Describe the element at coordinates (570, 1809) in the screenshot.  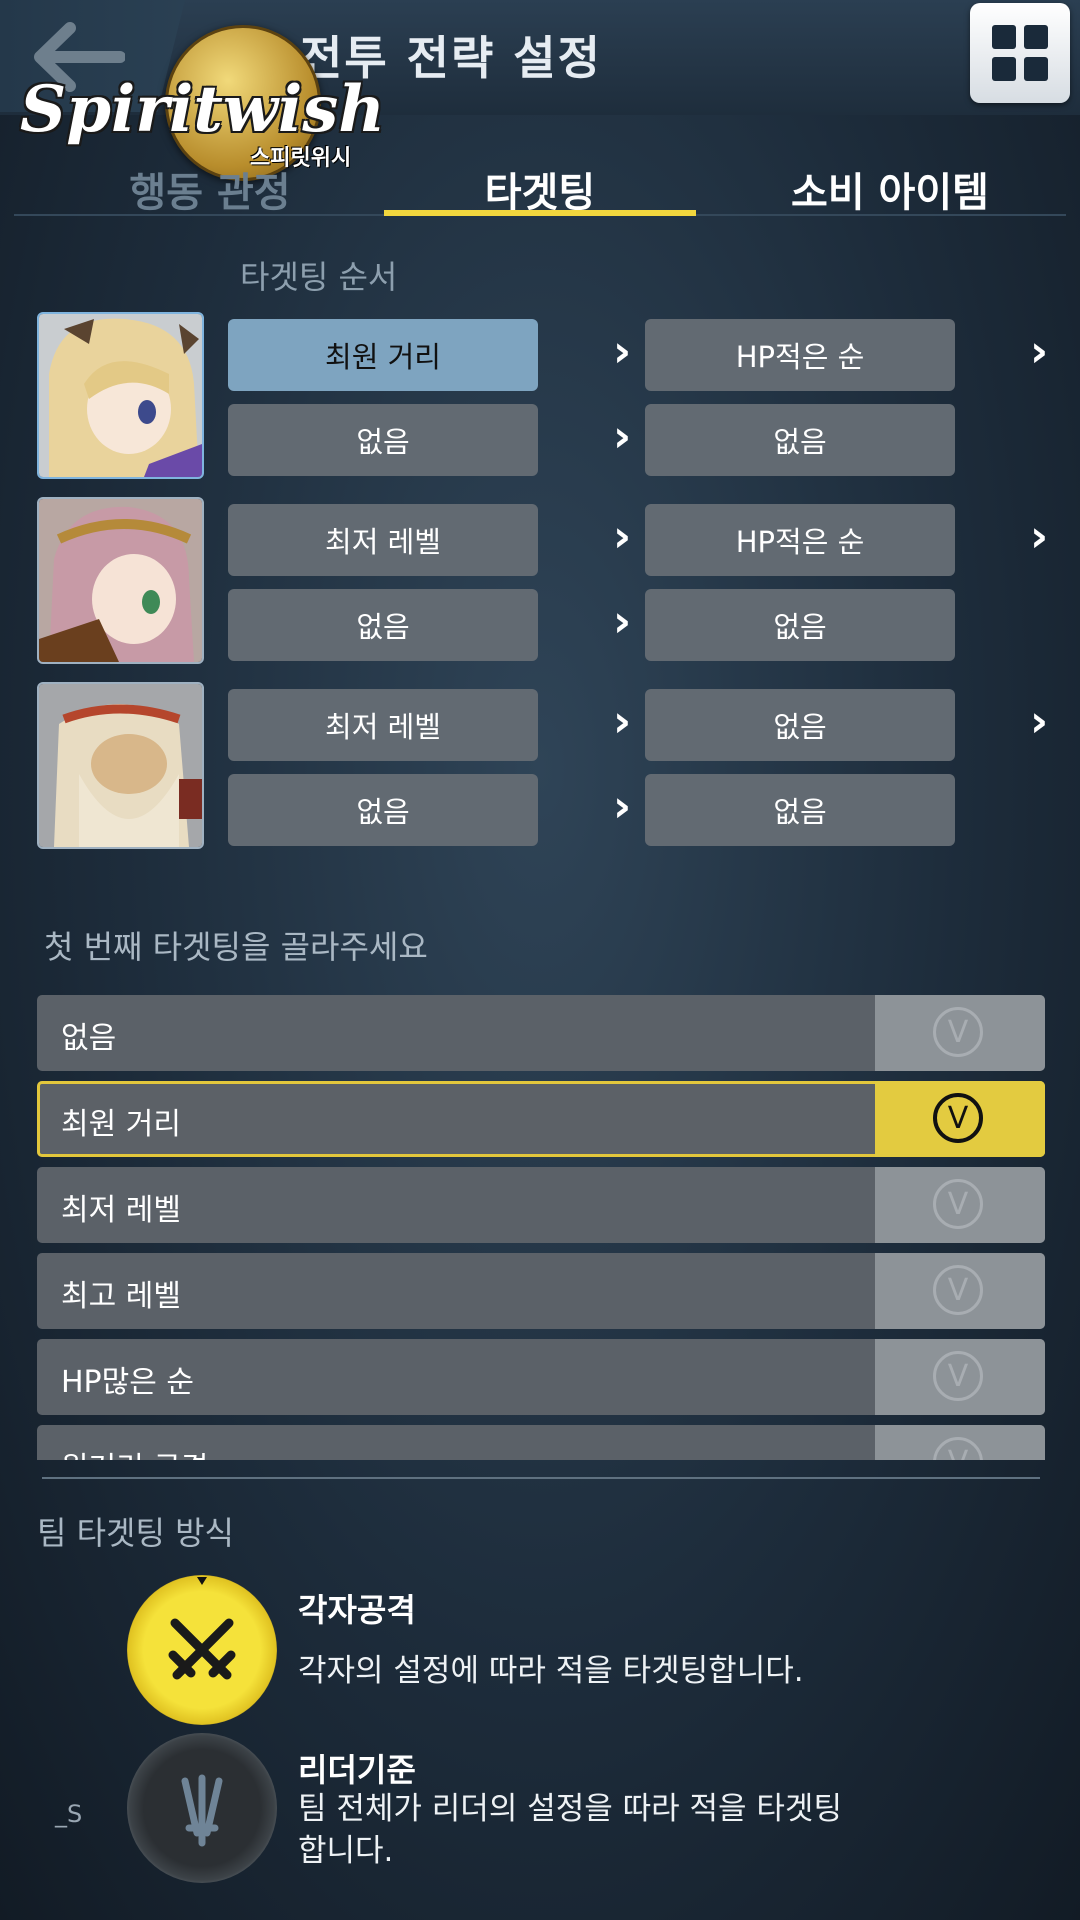
I see `mode-leader-desc-line1: 팀 전체가 리더의 설정을 따라 적을 타겟팅` at that location.